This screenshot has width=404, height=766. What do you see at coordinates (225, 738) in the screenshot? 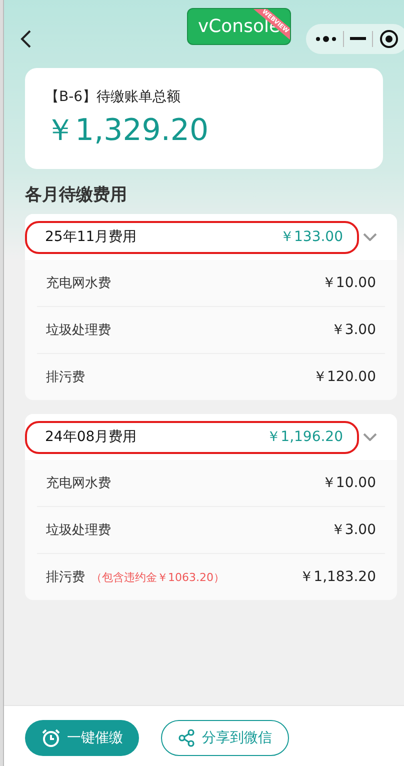
I see `share-button: 分享到微信` at bounding box center [225, 738].